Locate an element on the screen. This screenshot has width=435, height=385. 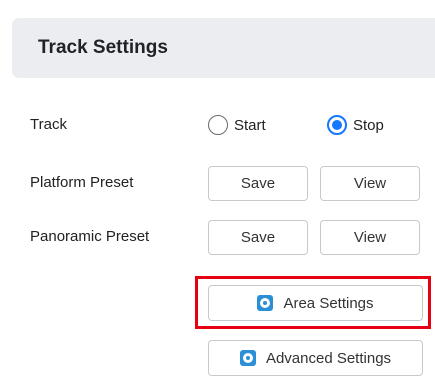
panoramic-preset-view-button: View is located at coordinates (370, 237).